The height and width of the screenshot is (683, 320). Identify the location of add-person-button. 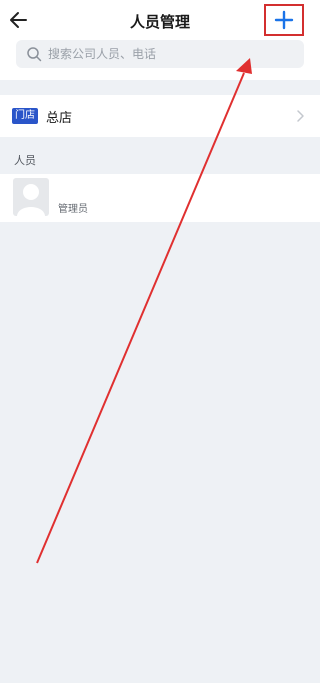
(284, 20).